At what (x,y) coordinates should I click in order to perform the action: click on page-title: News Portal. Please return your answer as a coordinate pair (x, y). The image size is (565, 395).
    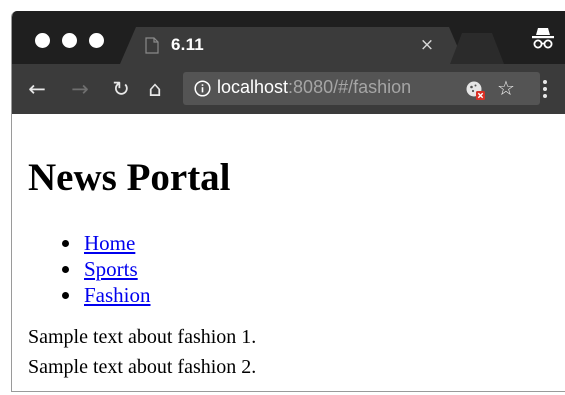
    Looking at the image, I should click on (129, 177).